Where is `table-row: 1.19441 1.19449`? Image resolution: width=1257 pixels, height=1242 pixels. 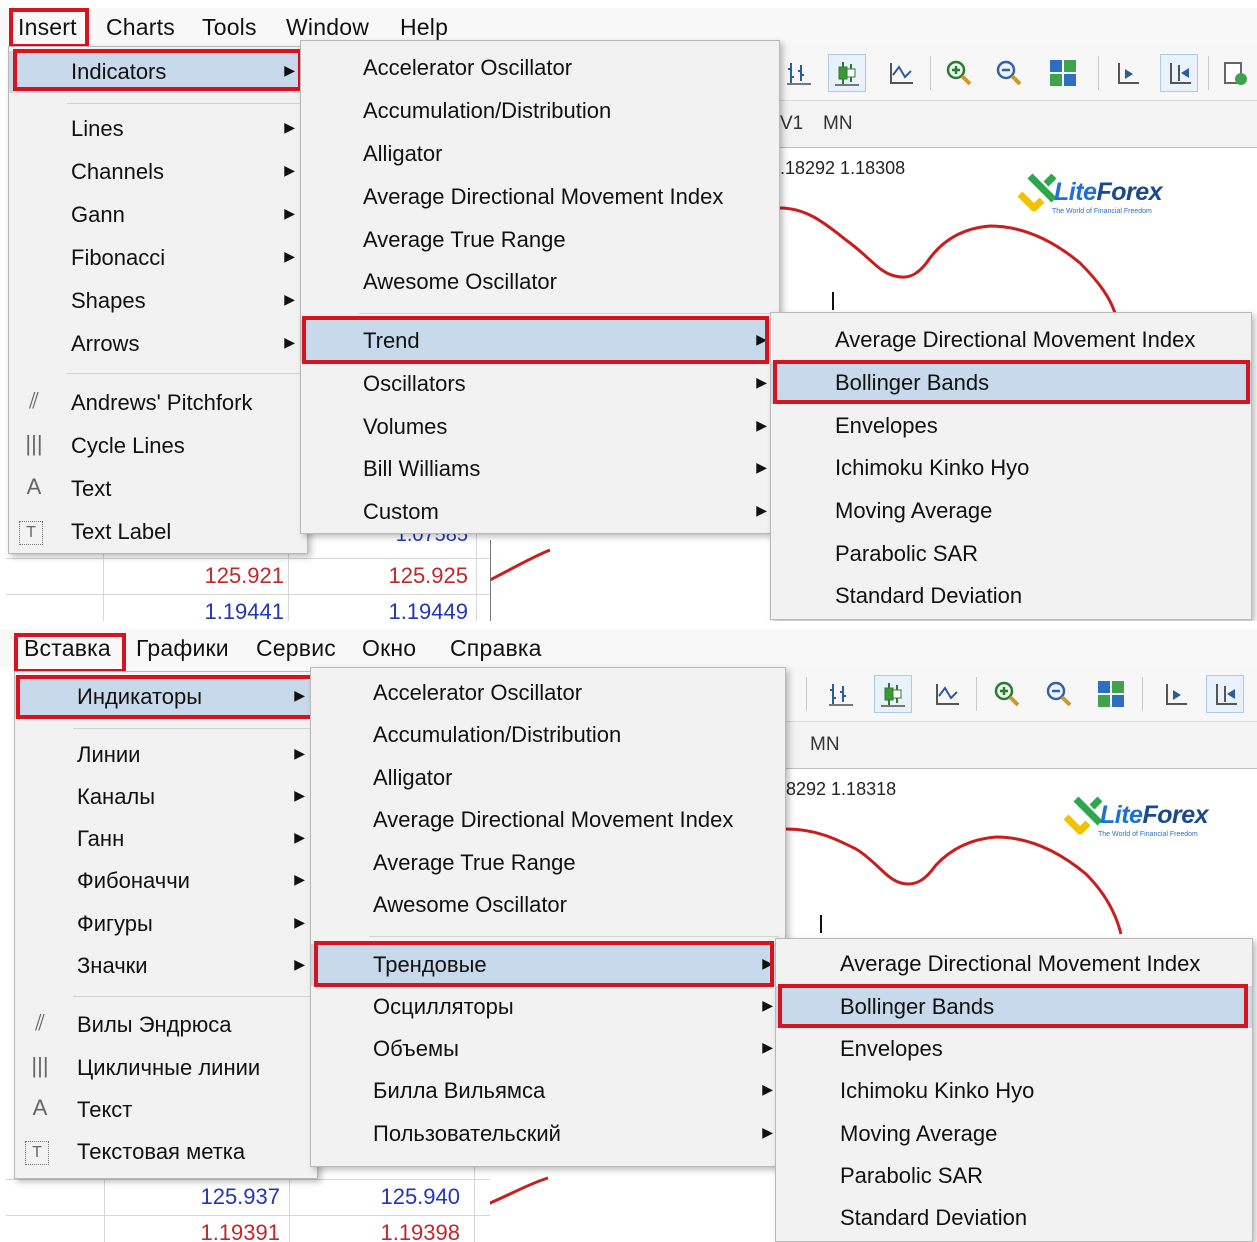 table-row: 1.19441 1.19449 is located at coordinates (248, 607).